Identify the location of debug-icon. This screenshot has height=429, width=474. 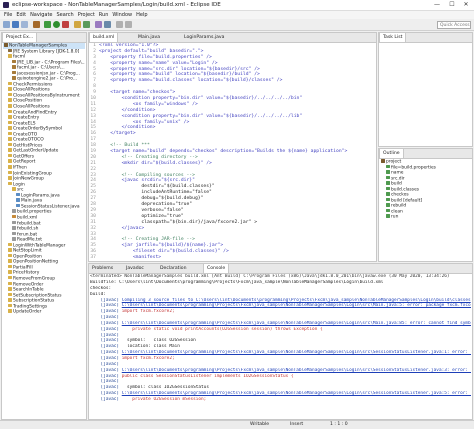
(47, 24).